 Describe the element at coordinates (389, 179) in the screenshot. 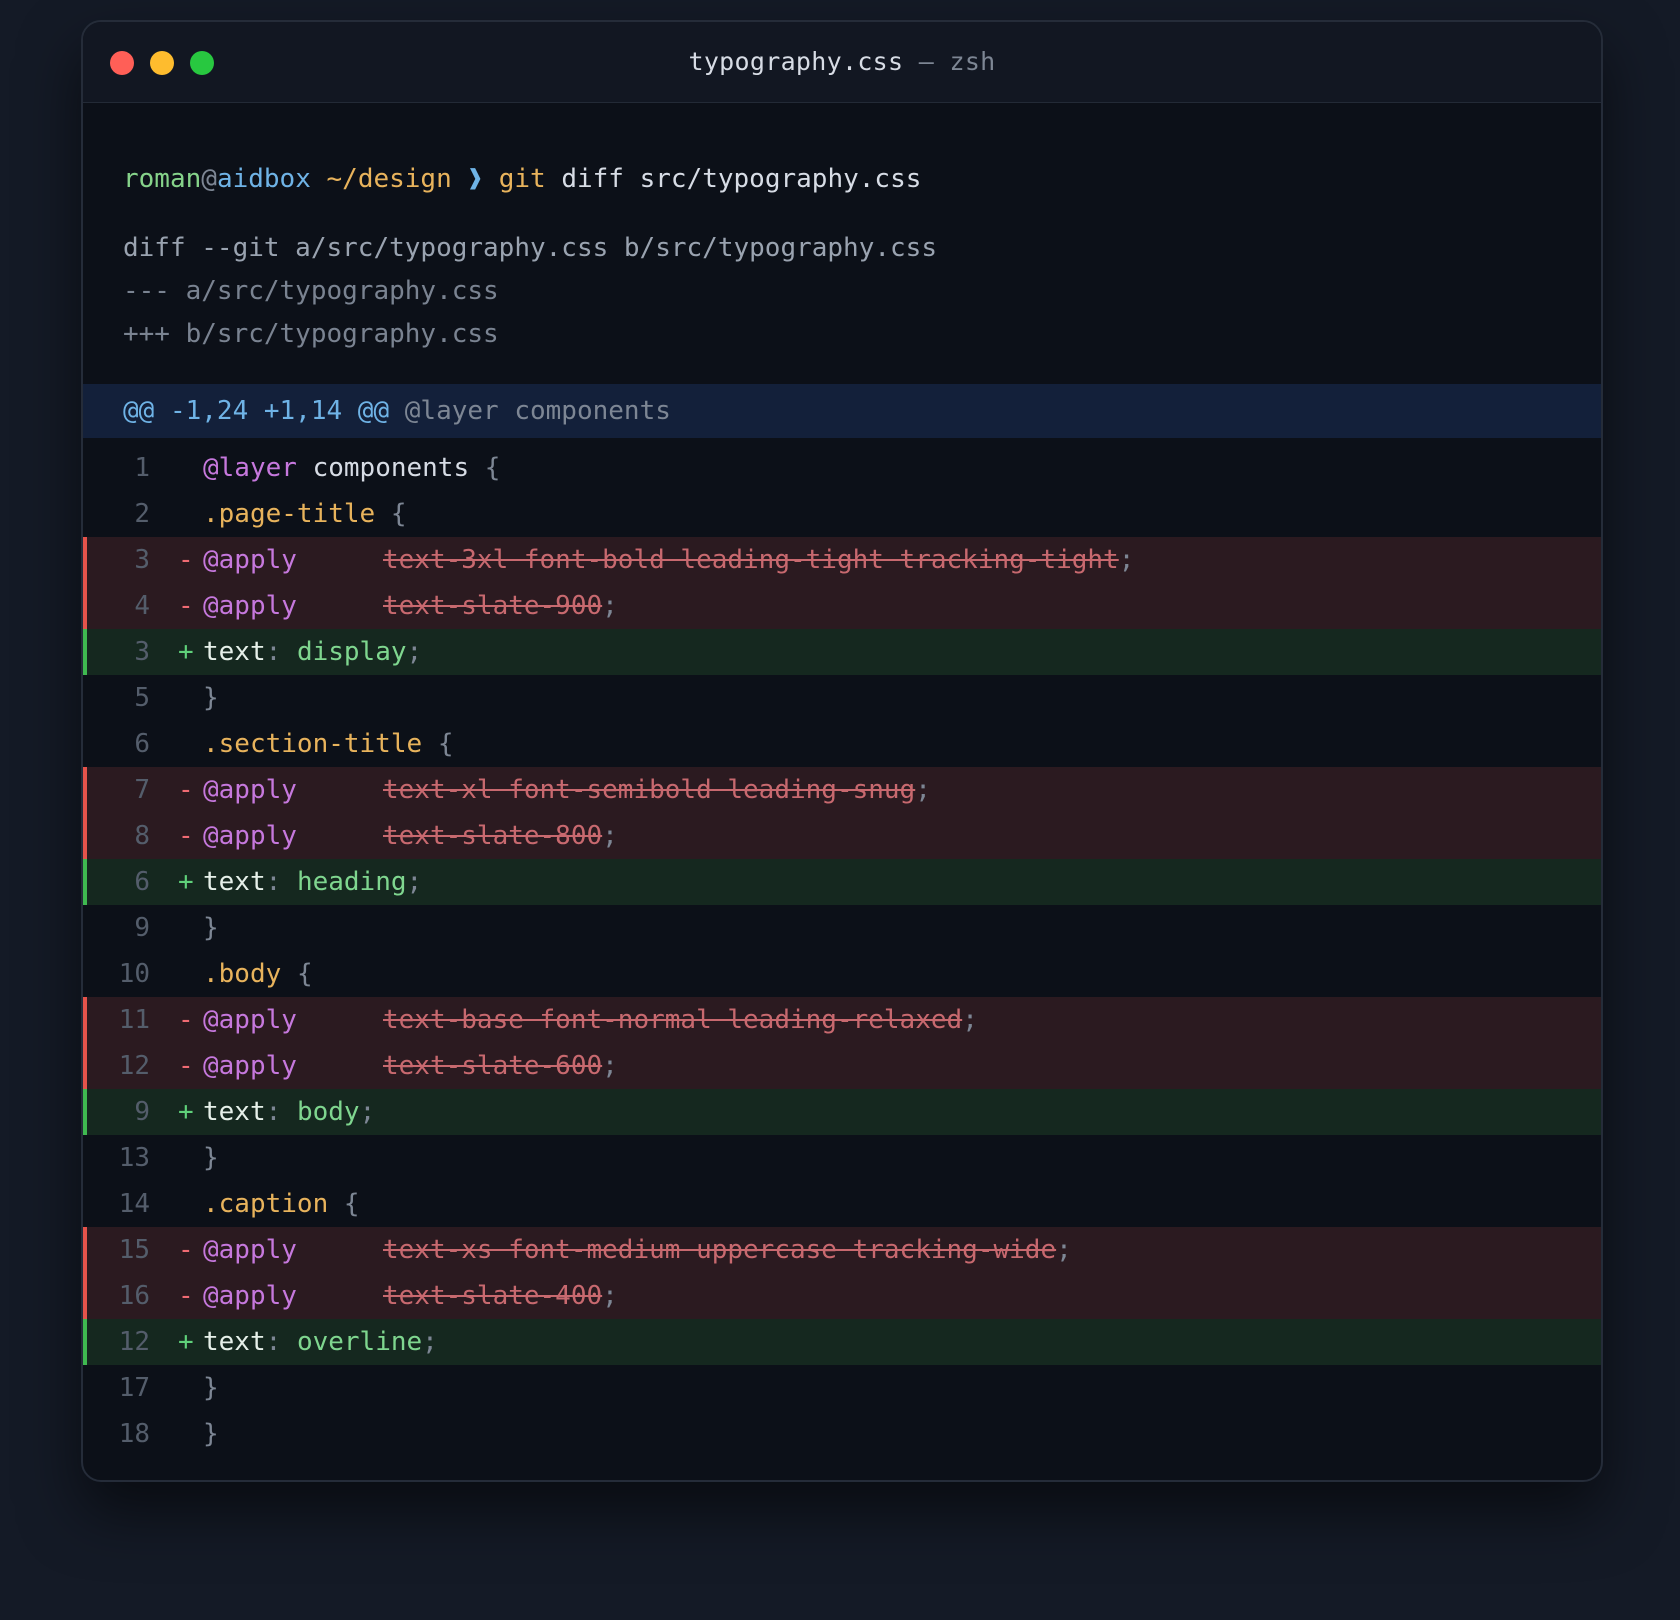

I see `prompt-directory: ~/design` at that location.